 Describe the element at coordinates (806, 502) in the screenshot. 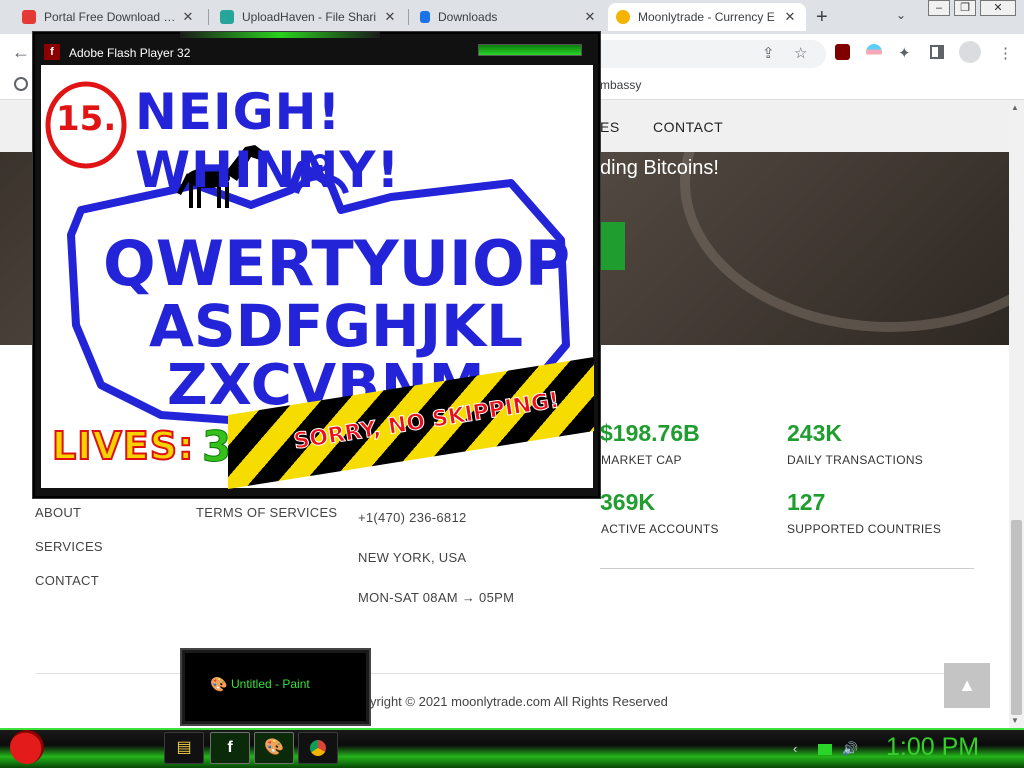

I see `stat-countries-value: 127` at that location.